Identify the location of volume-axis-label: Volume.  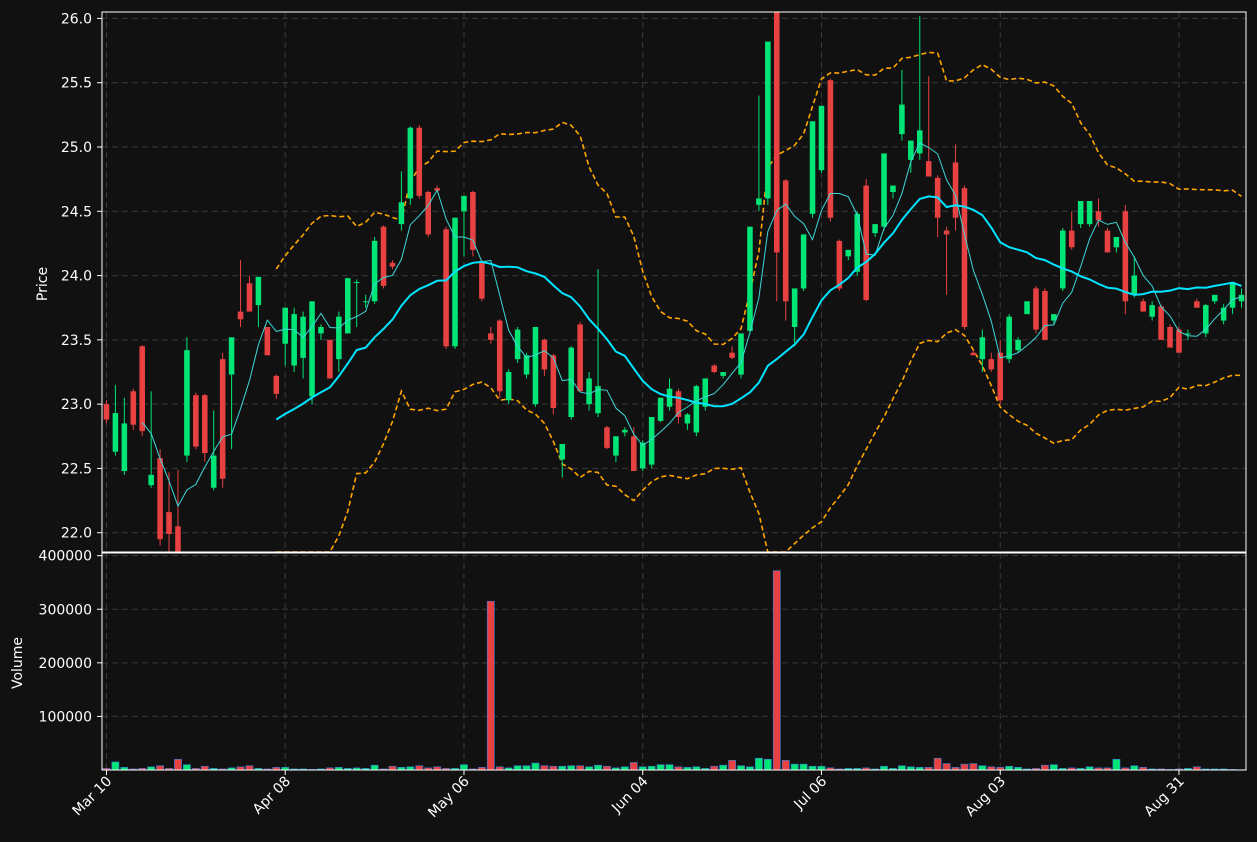
(18, 663).